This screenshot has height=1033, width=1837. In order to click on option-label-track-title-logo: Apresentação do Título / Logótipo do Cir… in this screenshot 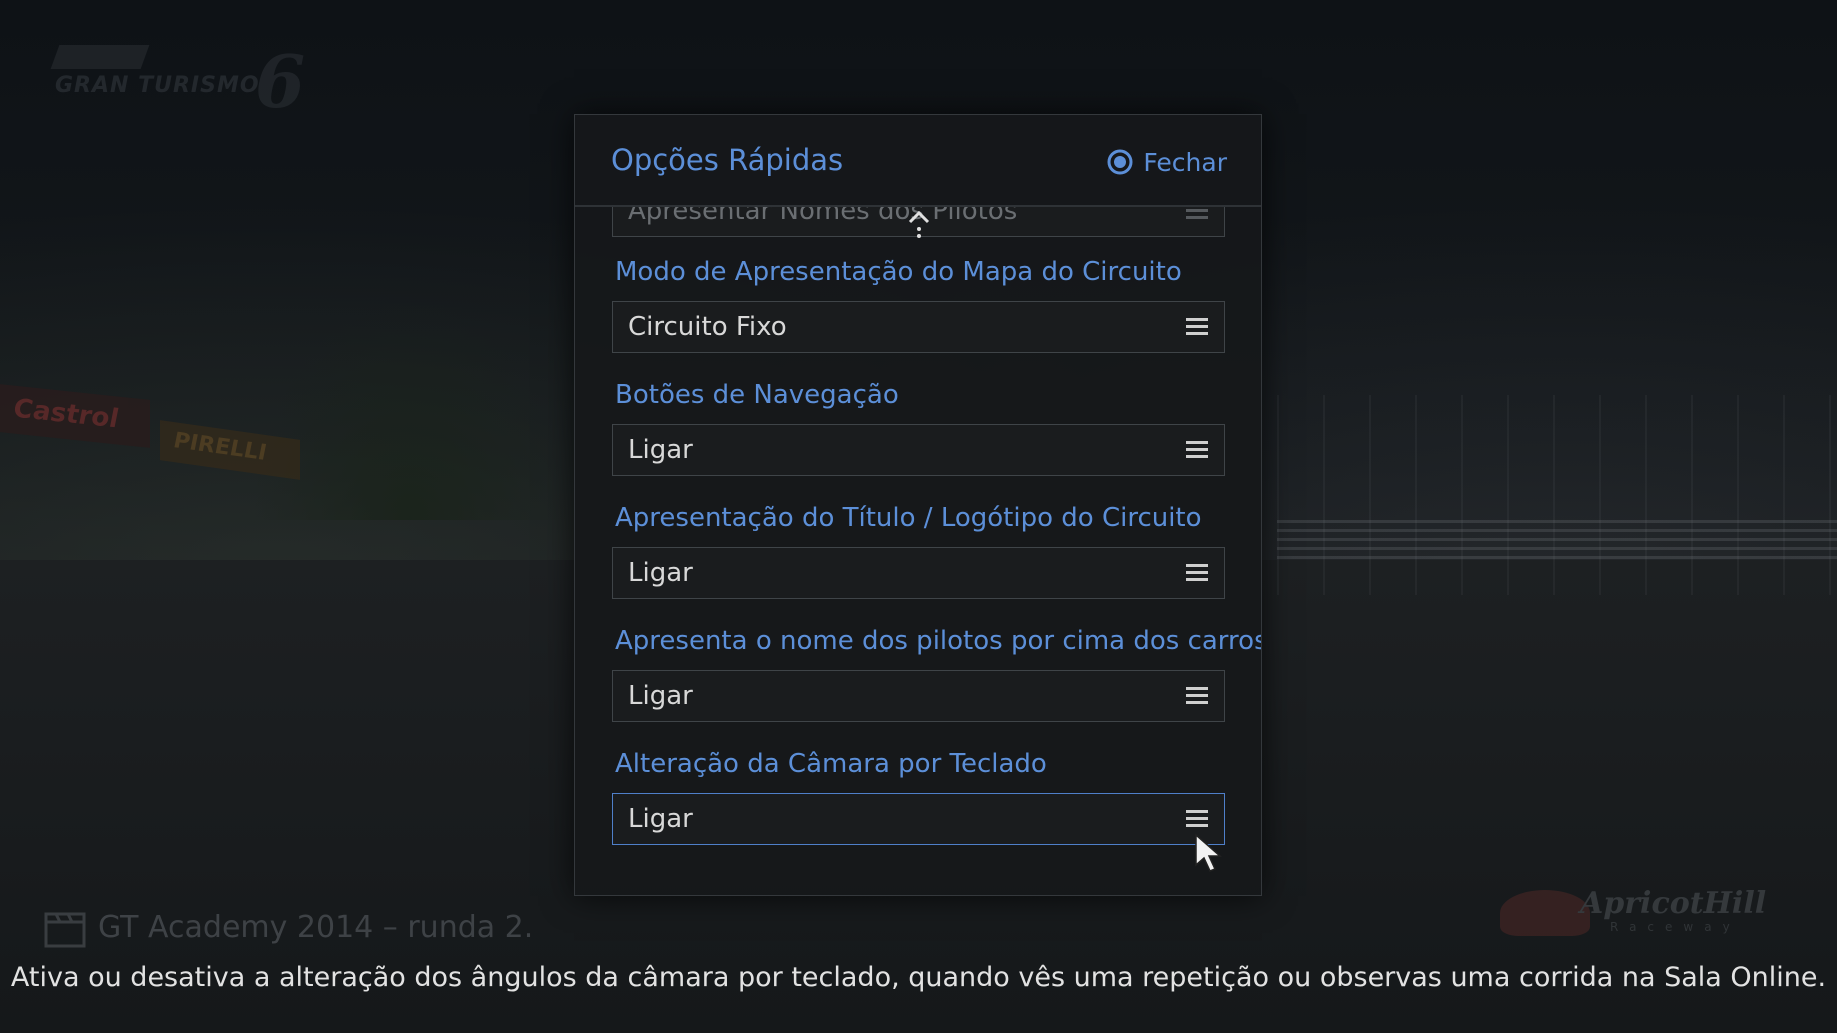, I will do `click(908, 518)`.